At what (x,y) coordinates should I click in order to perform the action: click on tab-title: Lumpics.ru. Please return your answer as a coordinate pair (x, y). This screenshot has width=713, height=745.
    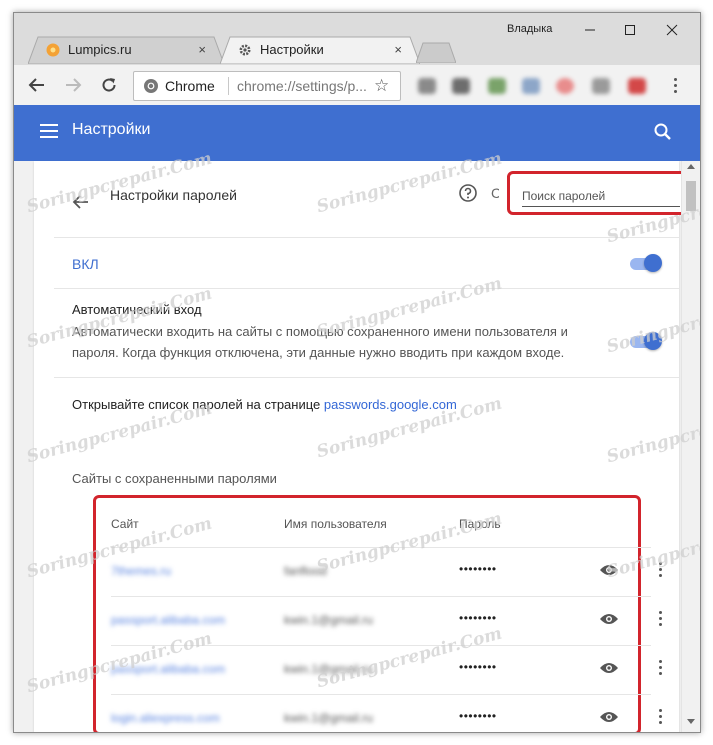
    Looking at the image, I should click on (100, 49).